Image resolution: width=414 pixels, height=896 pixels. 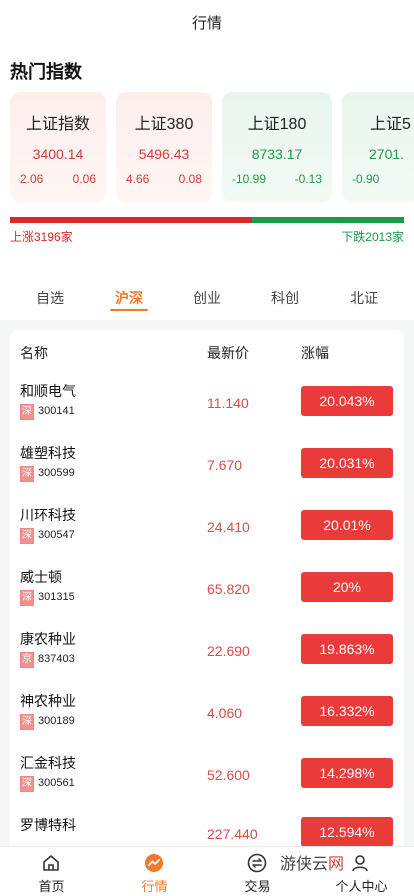 What do you see at coordinates (285, 298) in the screenshot?
I see `tab-star-market: 科创` at bounding box center [285, 298].